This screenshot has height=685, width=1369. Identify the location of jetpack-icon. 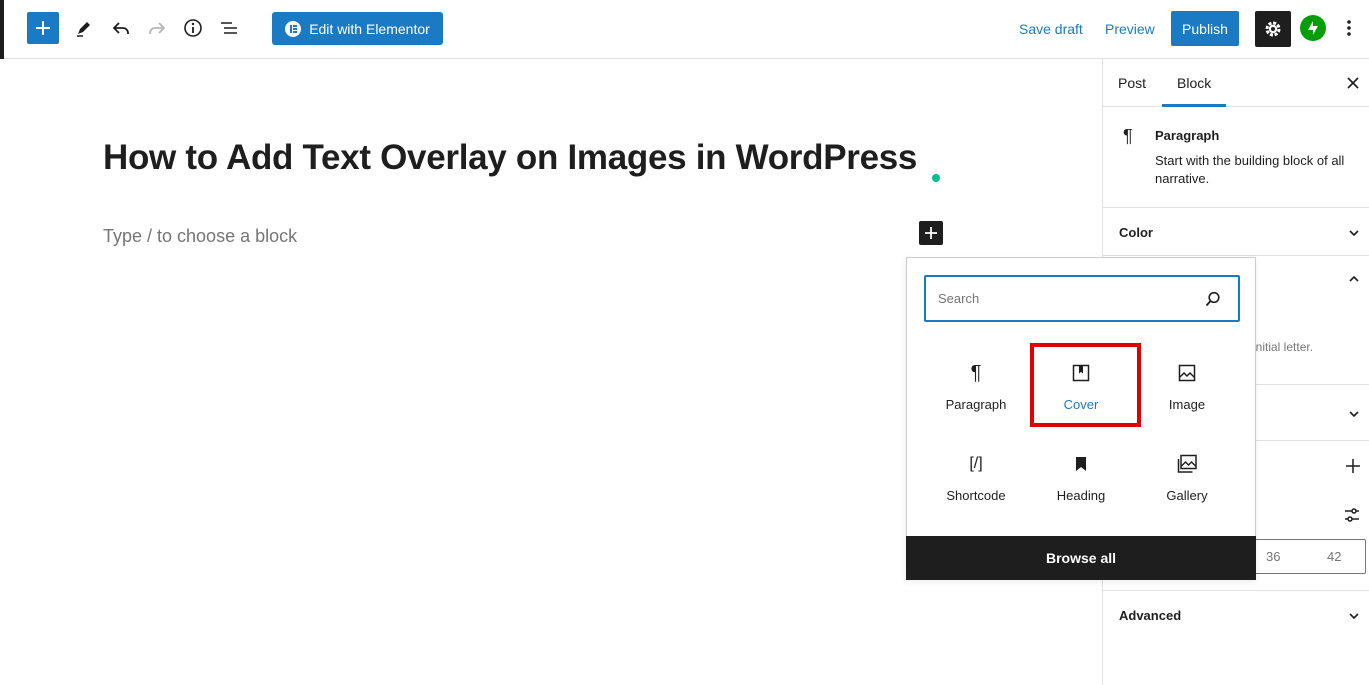
(1313, 28).